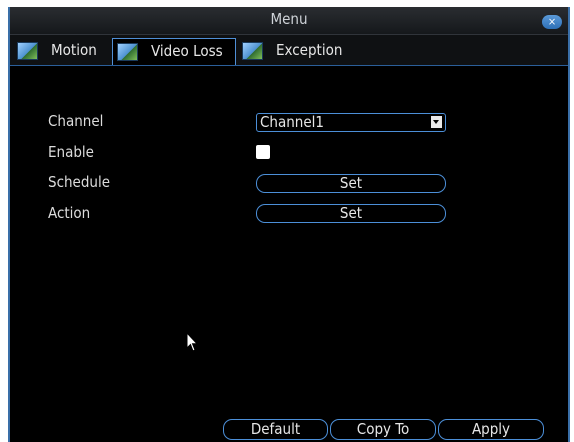 This screenshot has width=574, height=442. What do you see at coordinates (275, 429) in the screenshot?
I see `default-button: Default` at bounding box center [275, 429].